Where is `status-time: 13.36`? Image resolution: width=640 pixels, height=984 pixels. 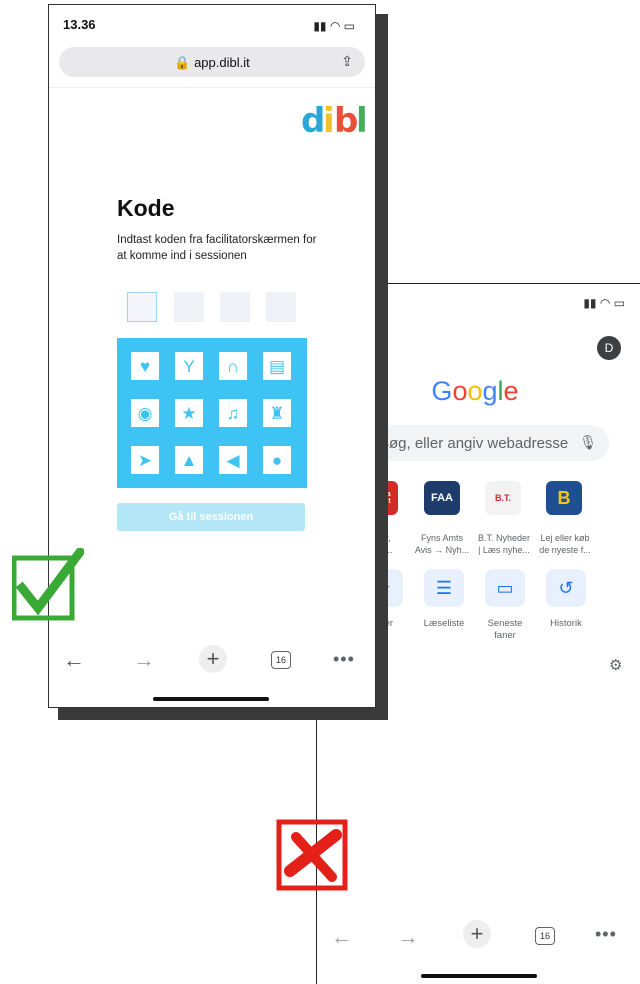 status-time: 13.36 is located at coordinates (79, 24).